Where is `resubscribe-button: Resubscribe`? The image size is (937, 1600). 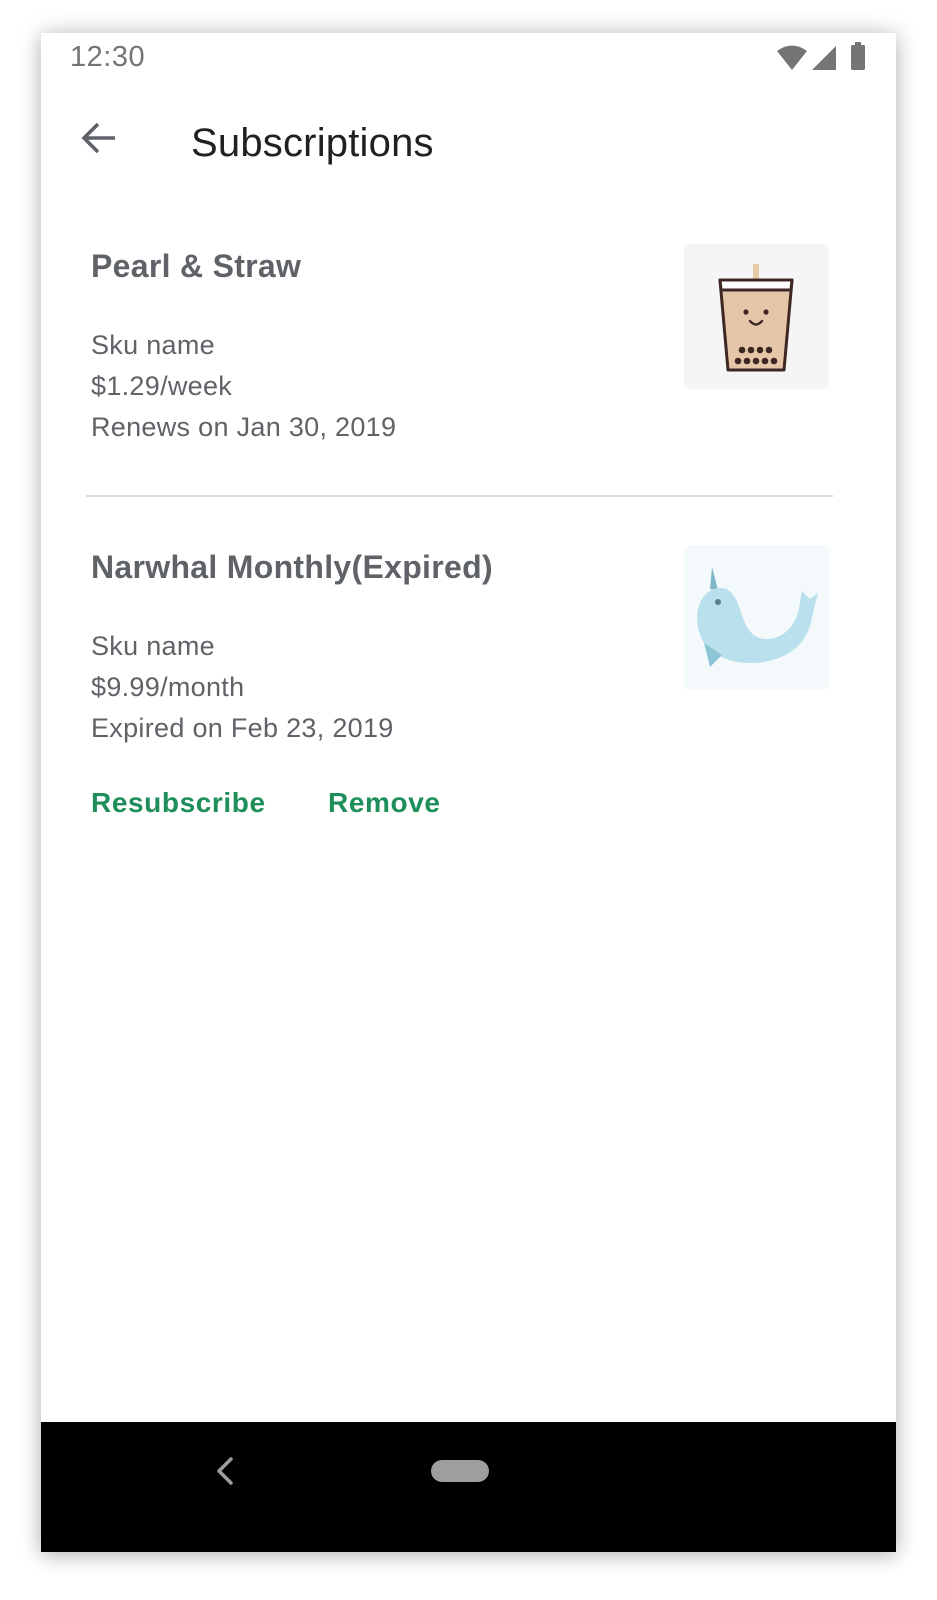
resubscribe-button: Resubscribe is located at coordinates (178, 803).